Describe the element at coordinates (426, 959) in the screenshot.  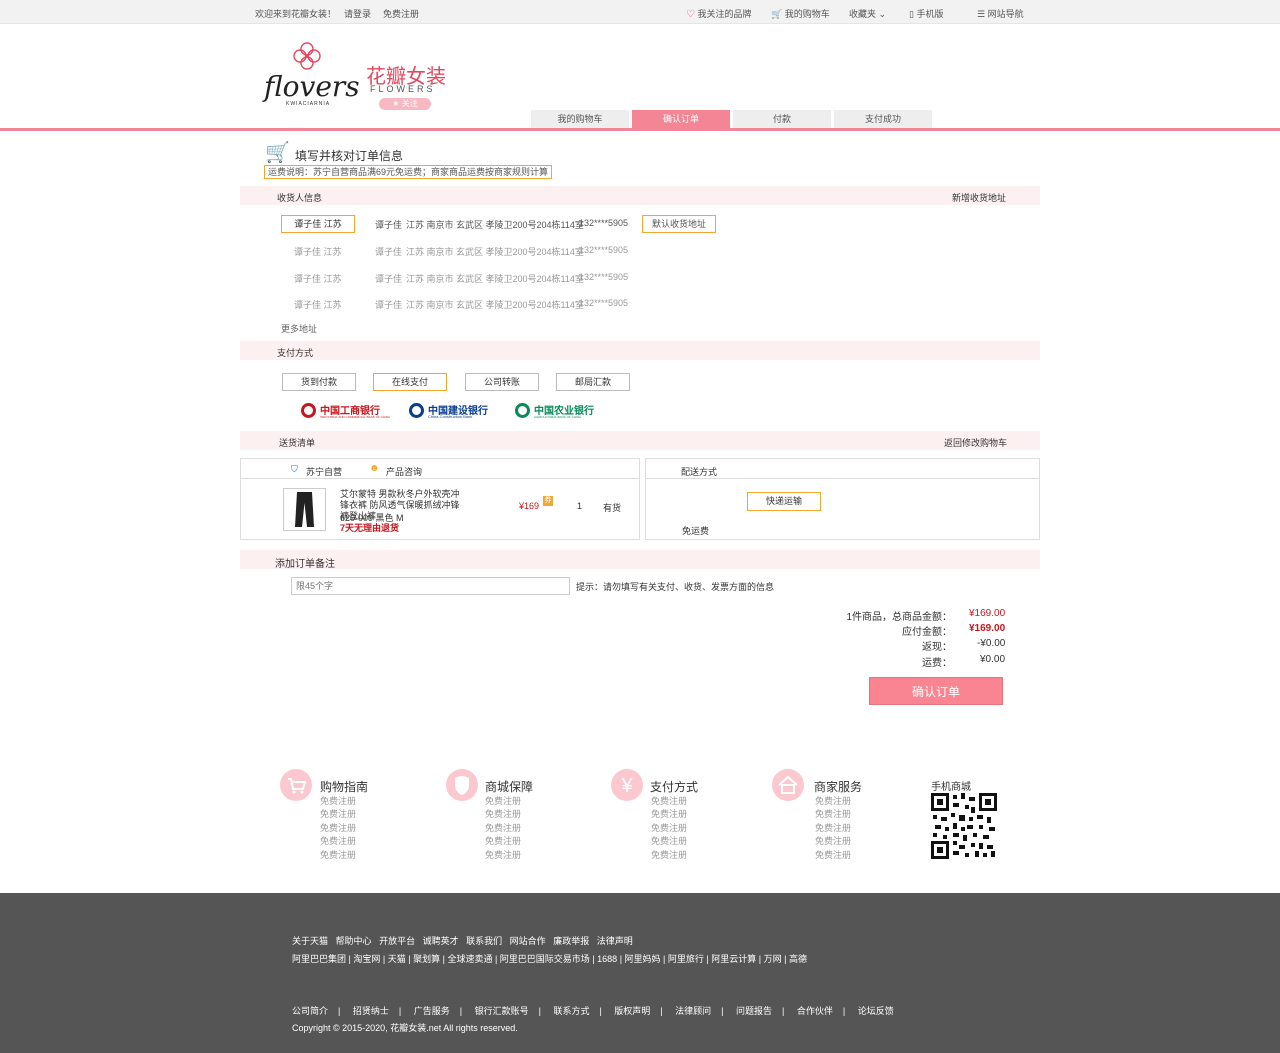
I see `footer-link: 聚划算` at that location.